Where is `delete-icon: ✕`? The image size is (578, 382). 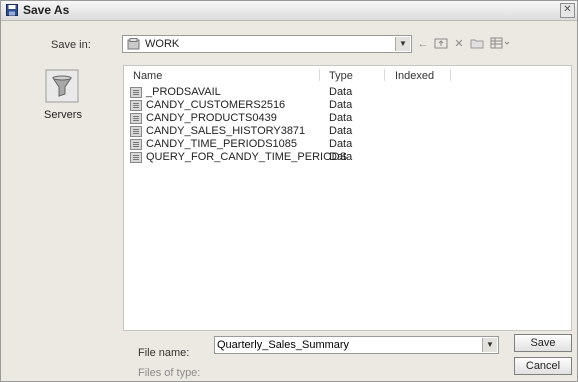 delete-icon: ✕ is located at coordinates (459, 44).